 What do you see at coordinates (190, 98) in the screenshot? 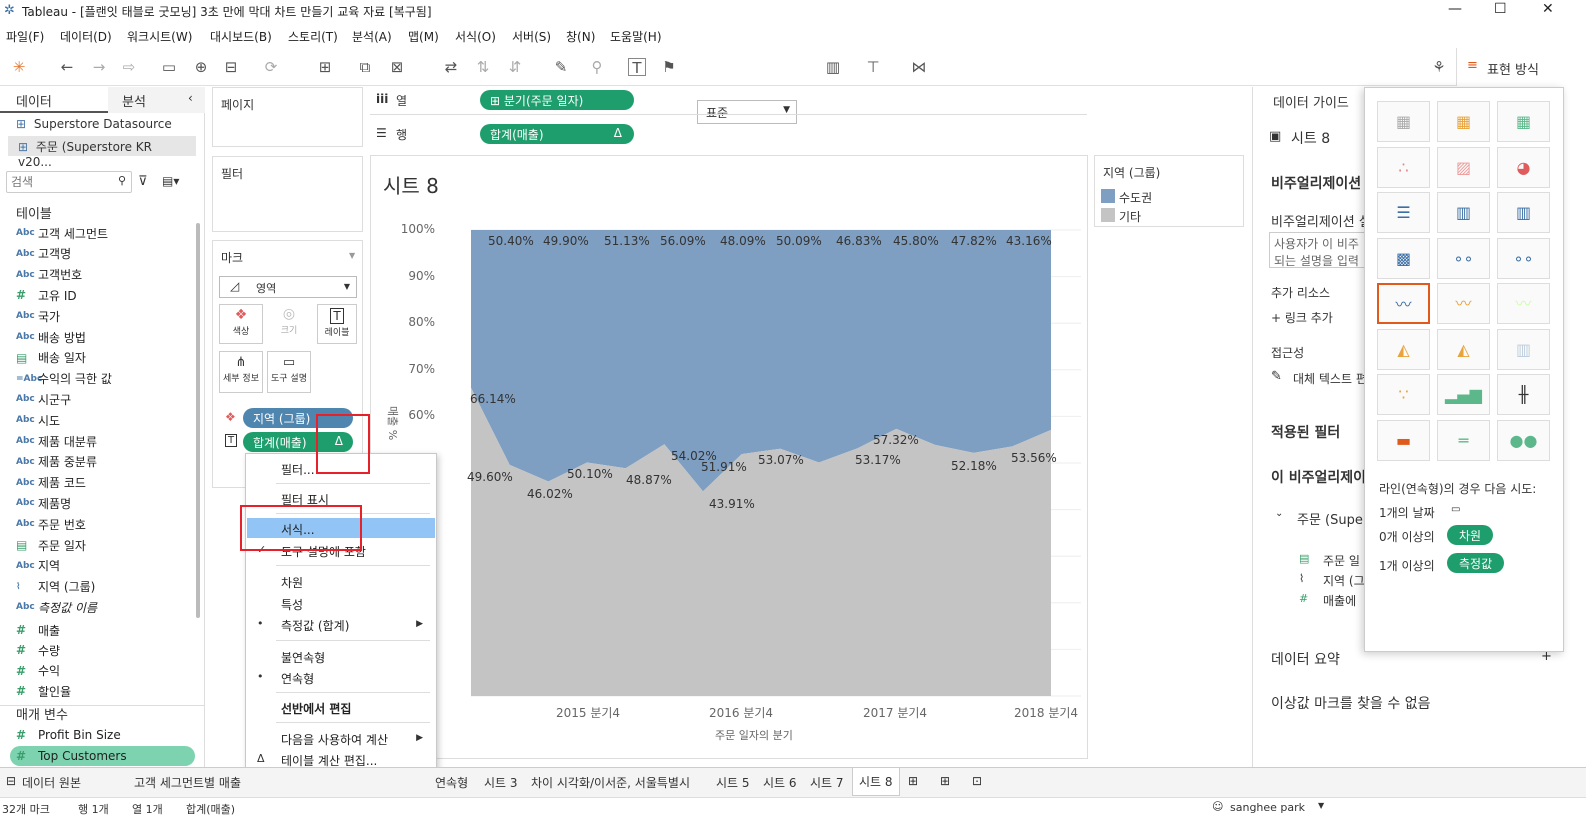
I see `collapse-icon: ‹` at bounding box center [190, 98].